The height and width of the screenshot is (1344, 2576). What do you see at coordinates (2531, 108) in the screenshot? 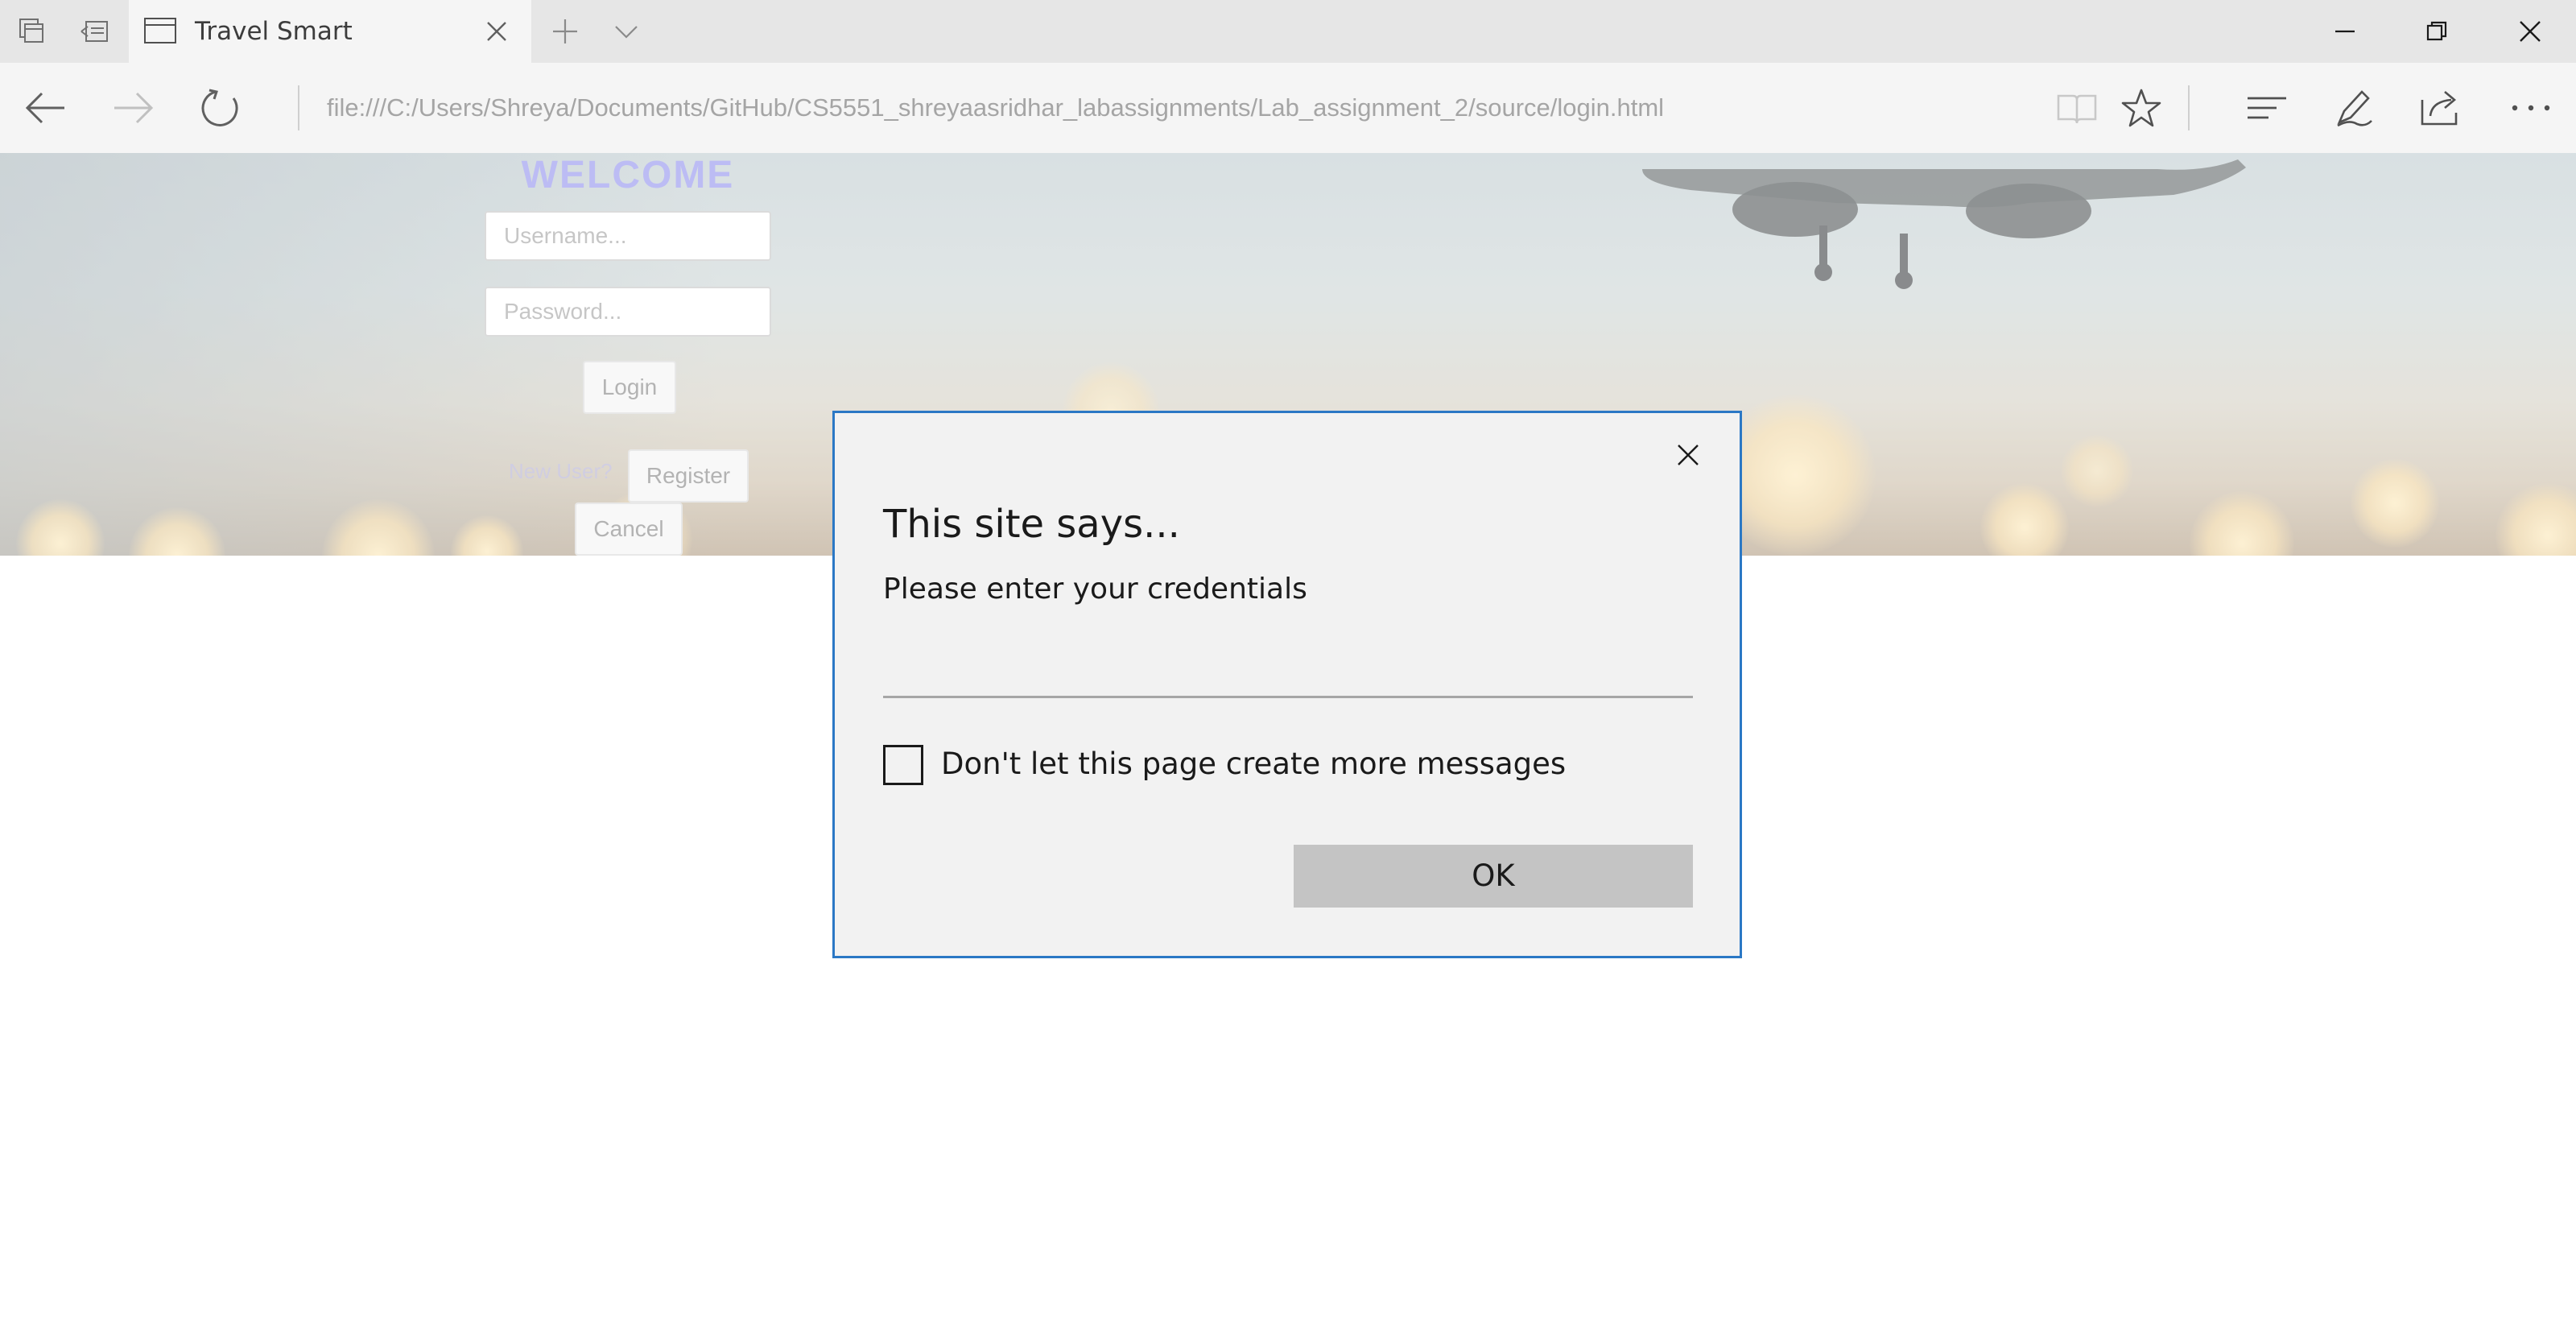
I see `more-icon` at bounding box center [2531, 108].